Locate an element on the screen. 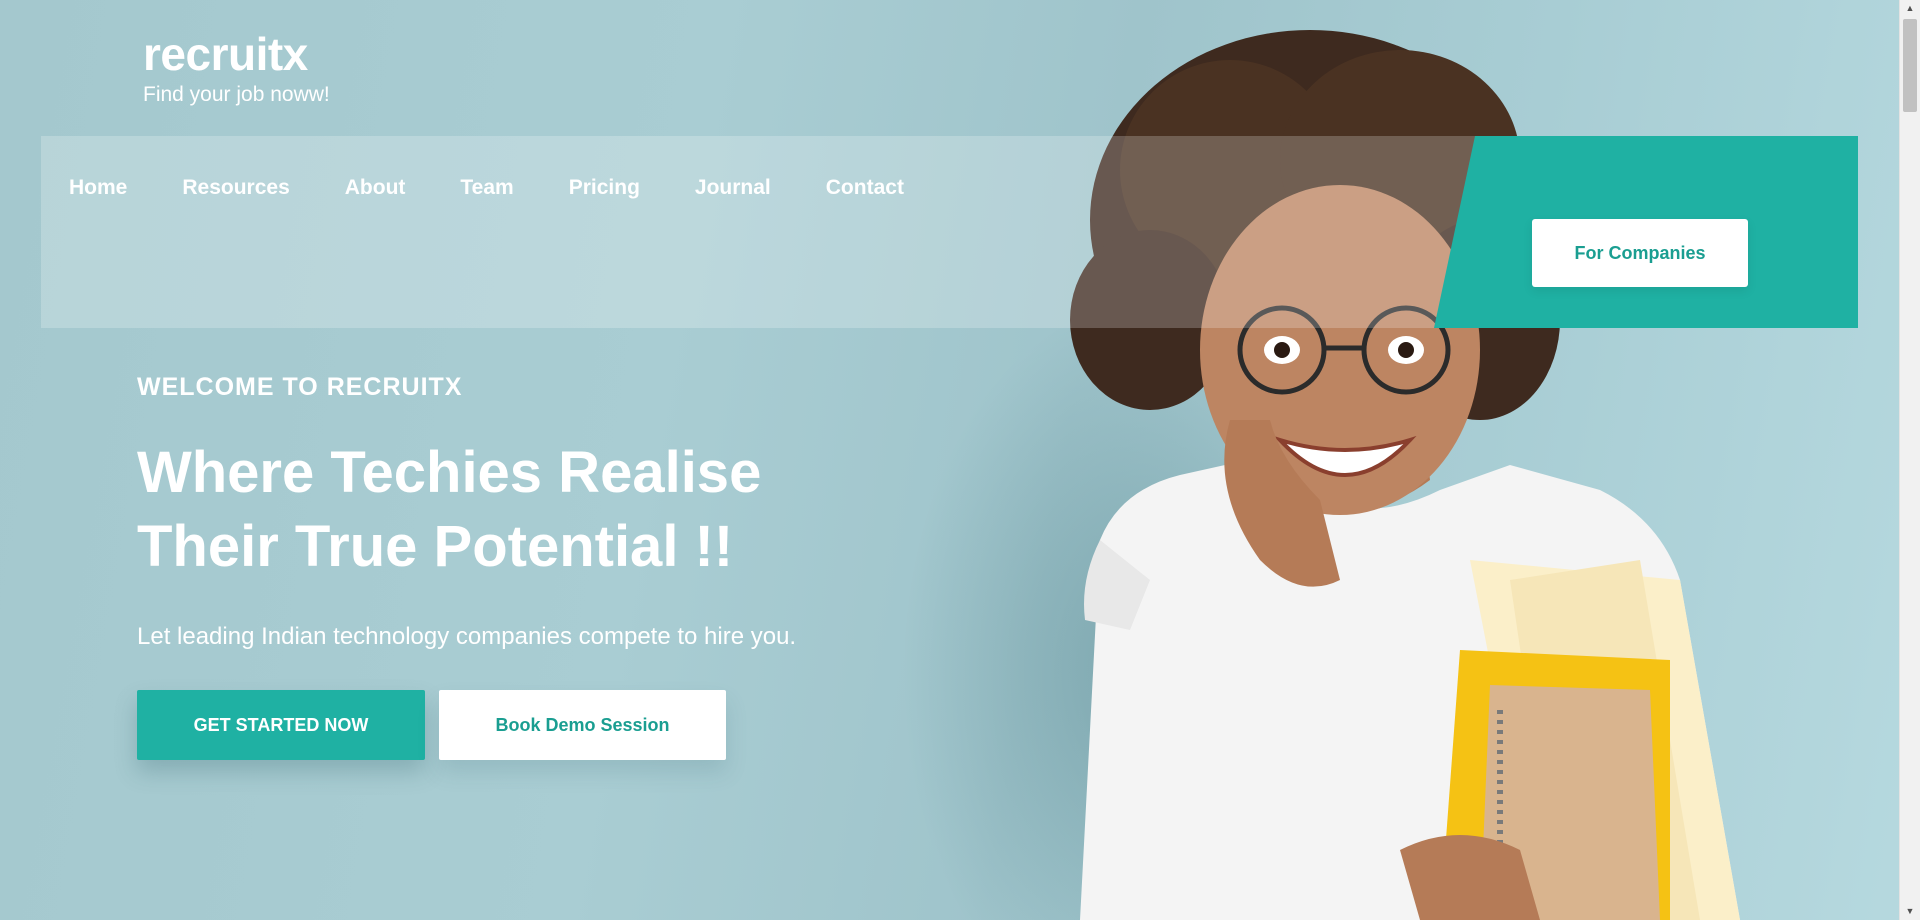 This screenshot has height=920, width=1920. get-started-button: GET STARTED NOW is located at coordinates (281, 725).